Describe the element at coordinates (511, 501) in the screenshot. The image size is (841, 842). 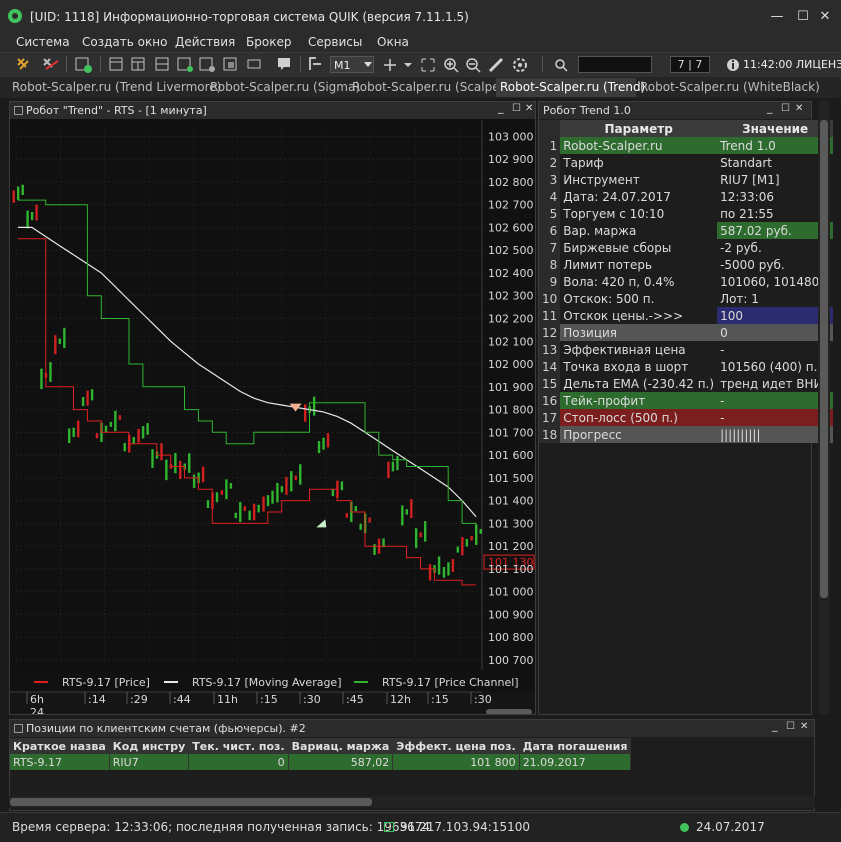
I see `y-tick-label: 101 400` at that location.